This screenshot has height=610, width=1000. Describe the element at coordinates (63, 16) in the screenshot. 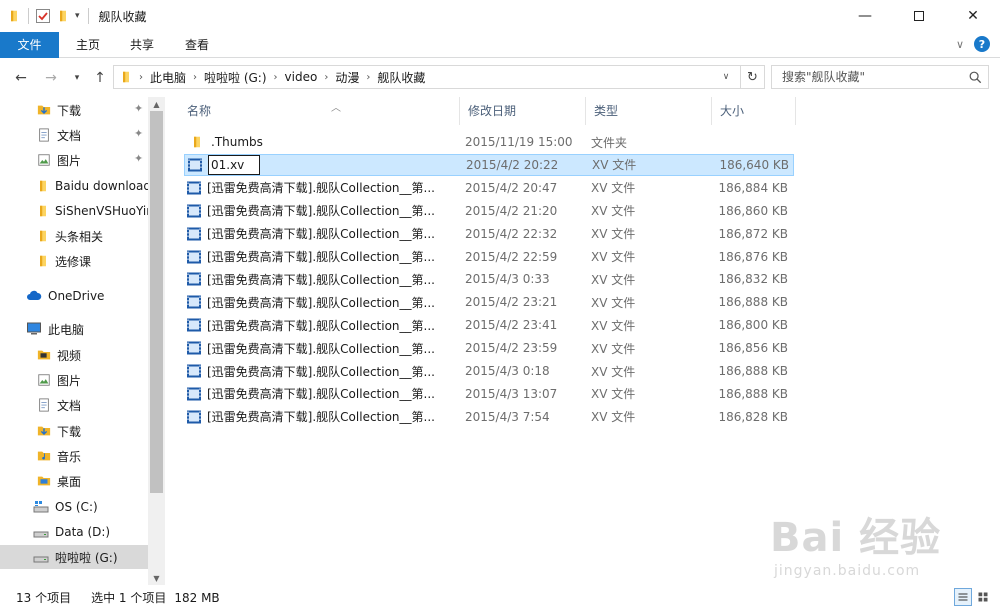

I see `new-folder-icon` at that location.